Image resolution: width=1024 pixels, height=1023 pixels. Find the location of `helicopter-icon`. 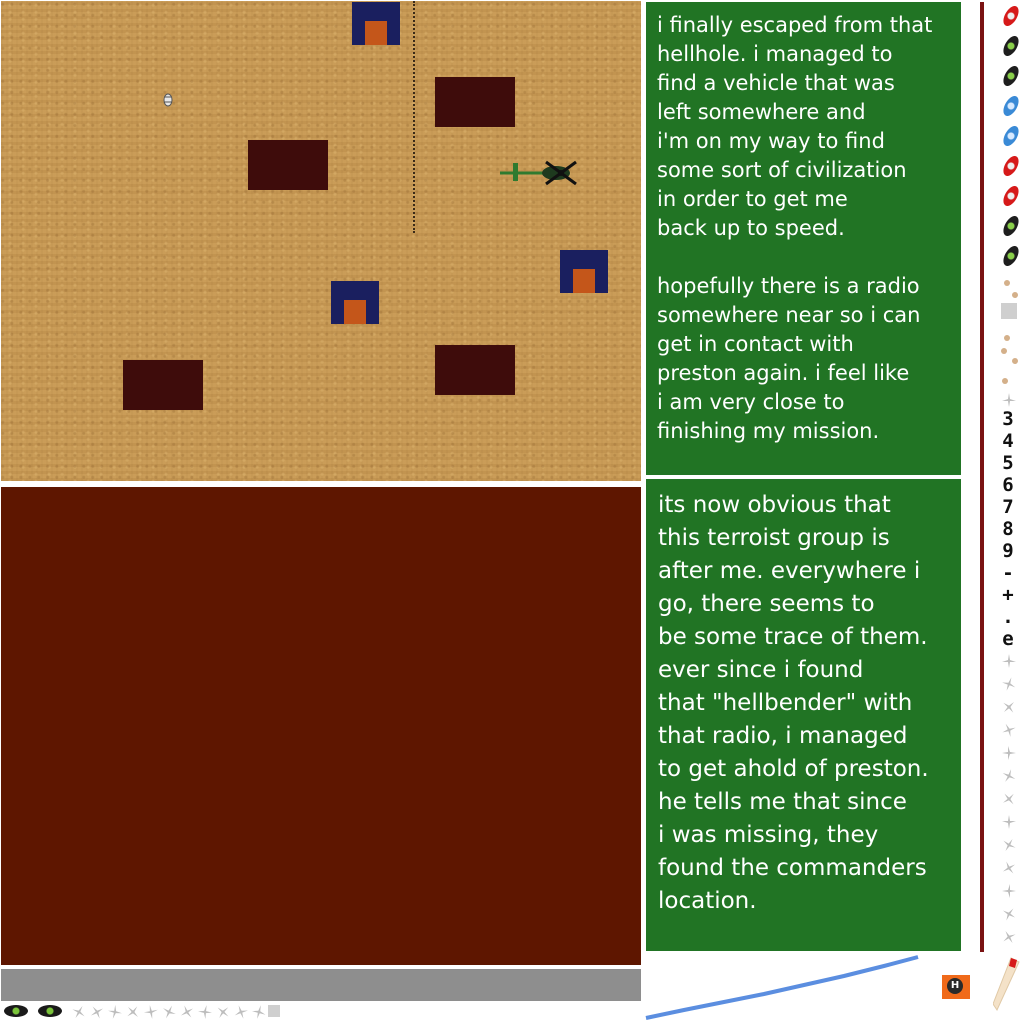

helicopter-icon is located at coordinates (540, 173).